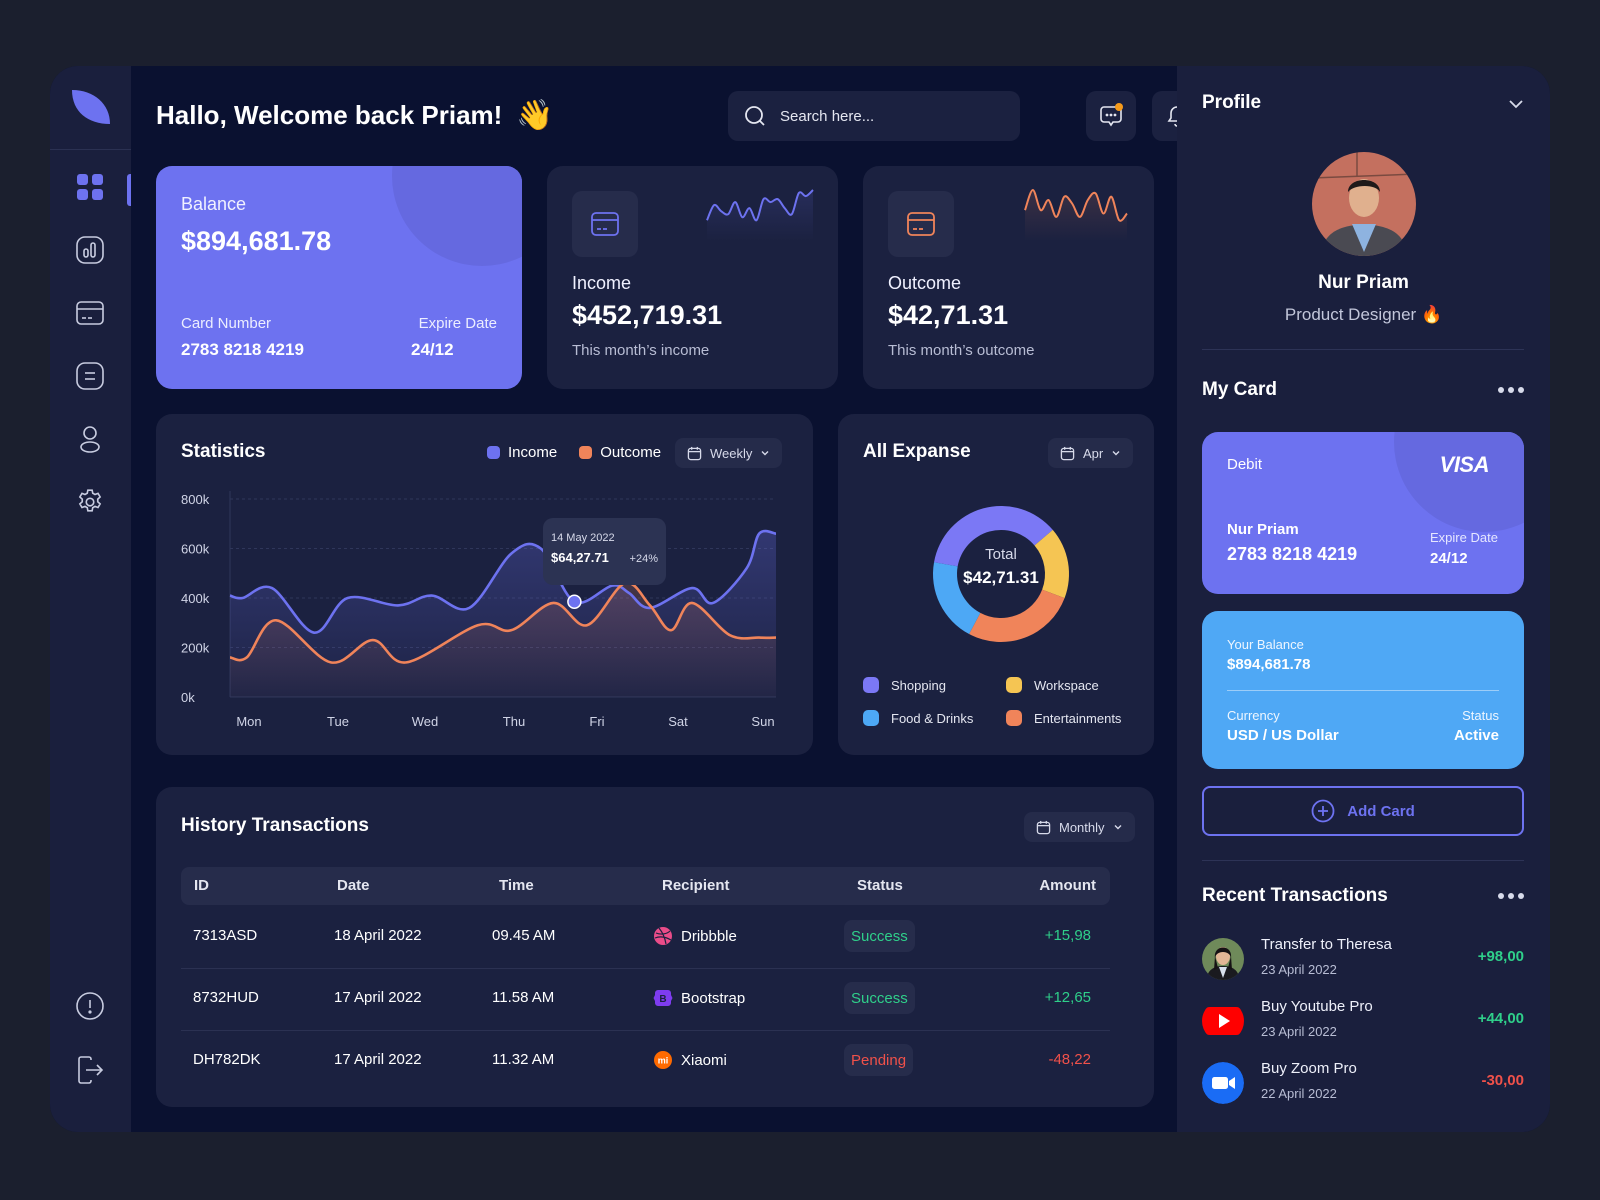  I want to click on chart-icon, so click(90, 250).